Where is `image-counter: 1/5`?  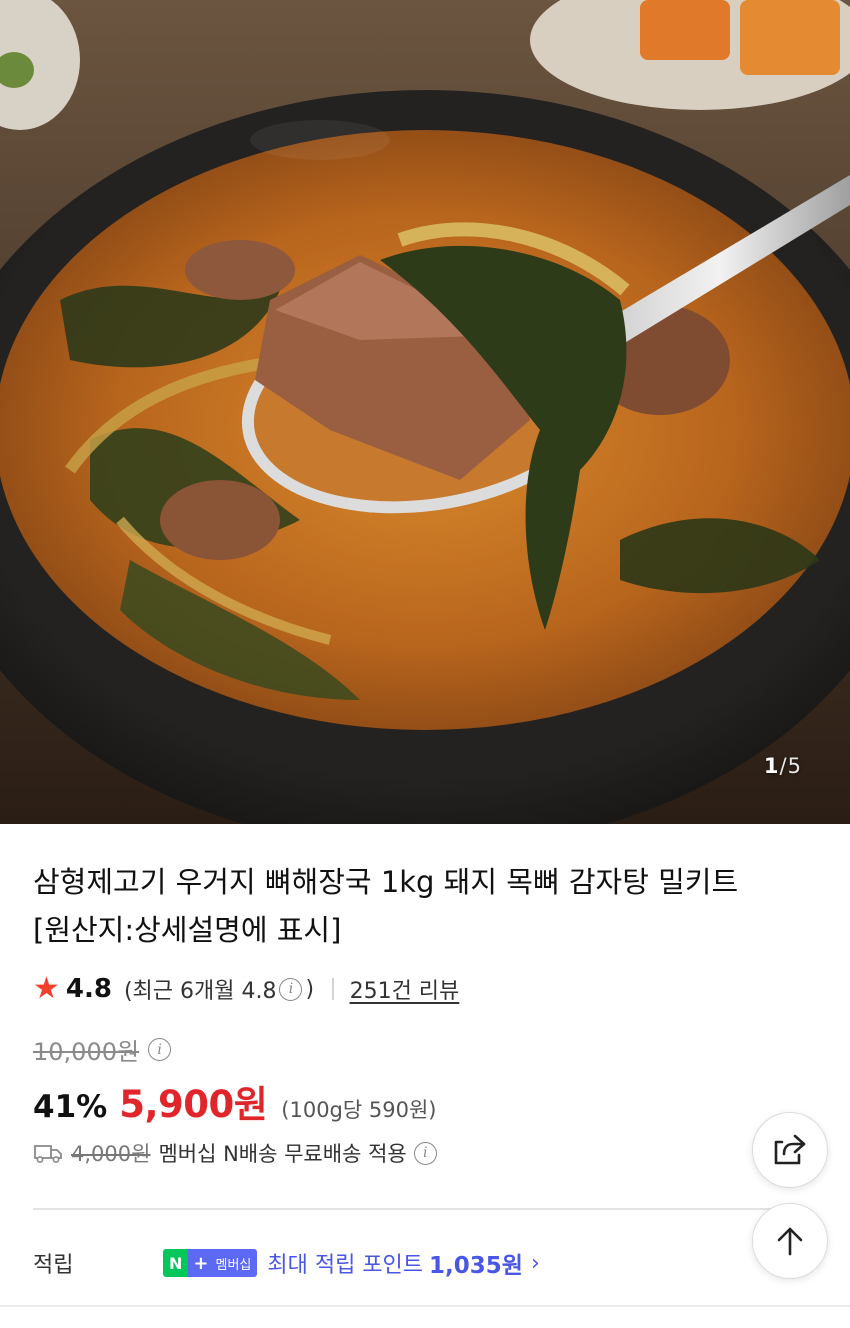 image-counter: 1/5 is located at coordinates (783, 766).